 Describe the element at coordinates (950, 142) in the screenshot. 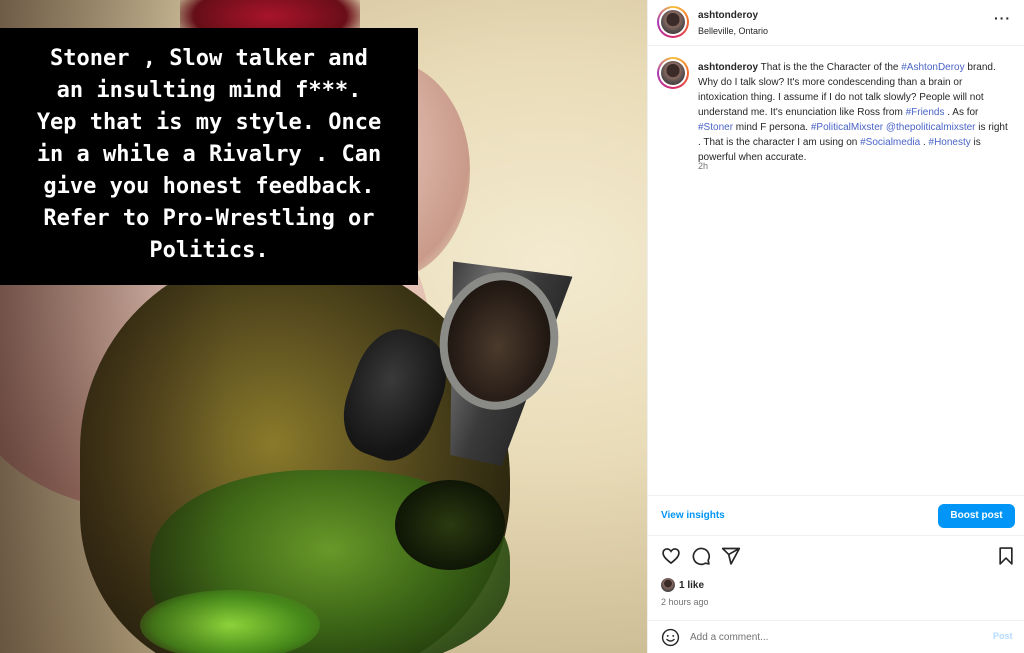

I see `hashtag-link: #Honesty` at that location.